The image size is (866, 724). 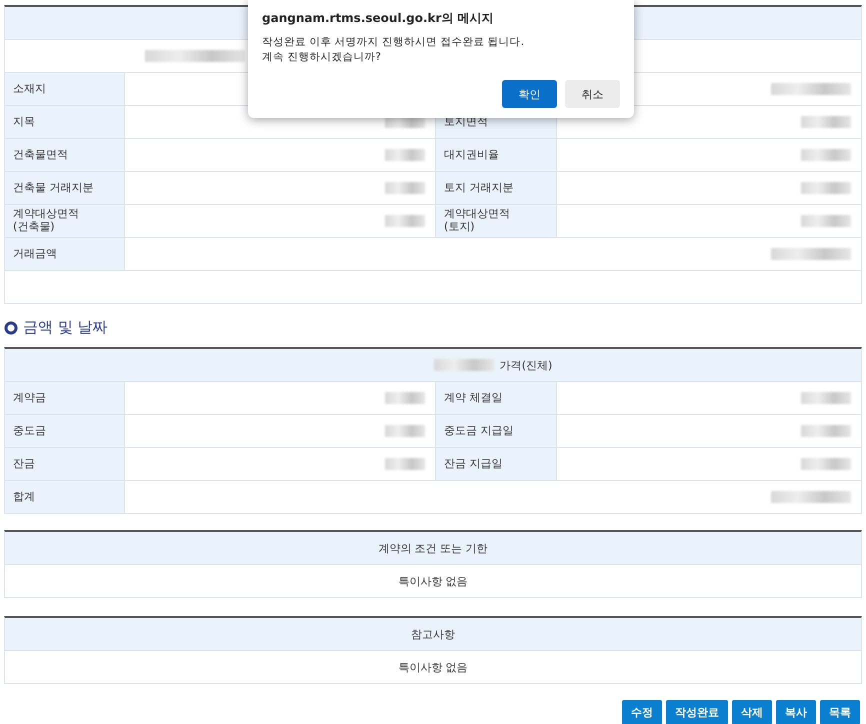 What do you see at coordinates (65, 497) in the screenshot?
I see `field-label: 합계` at bounding box center [65, 497].